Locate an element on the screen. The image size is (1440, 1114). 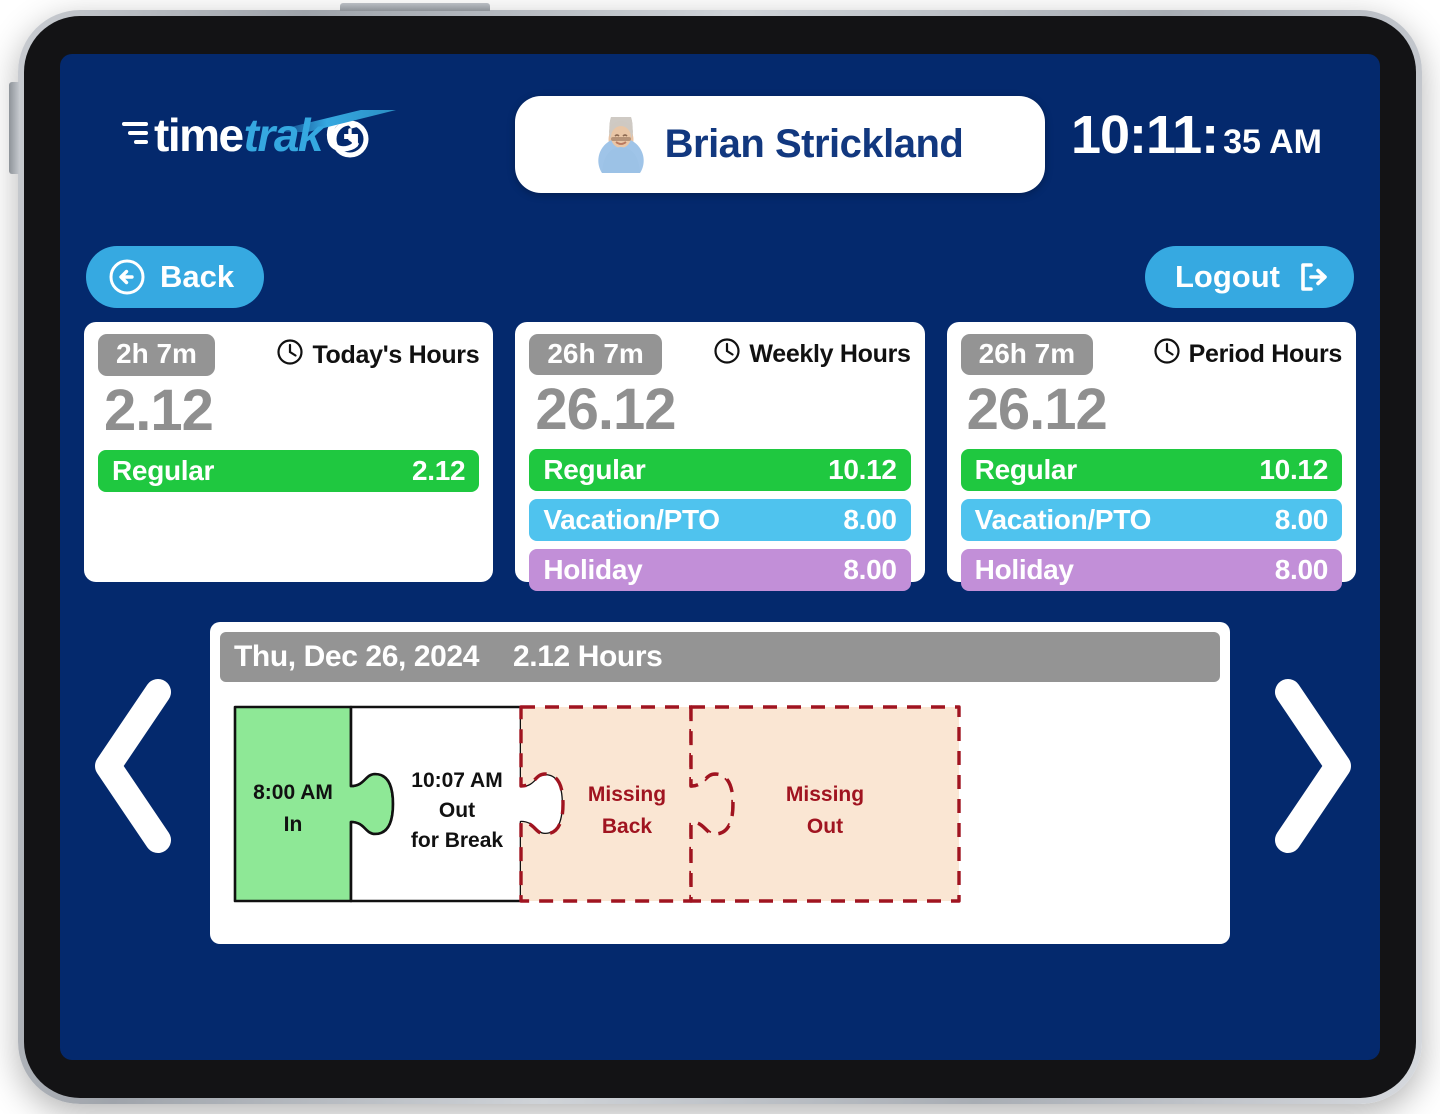
speed-lines-icon is located at coordinates (135, 135).